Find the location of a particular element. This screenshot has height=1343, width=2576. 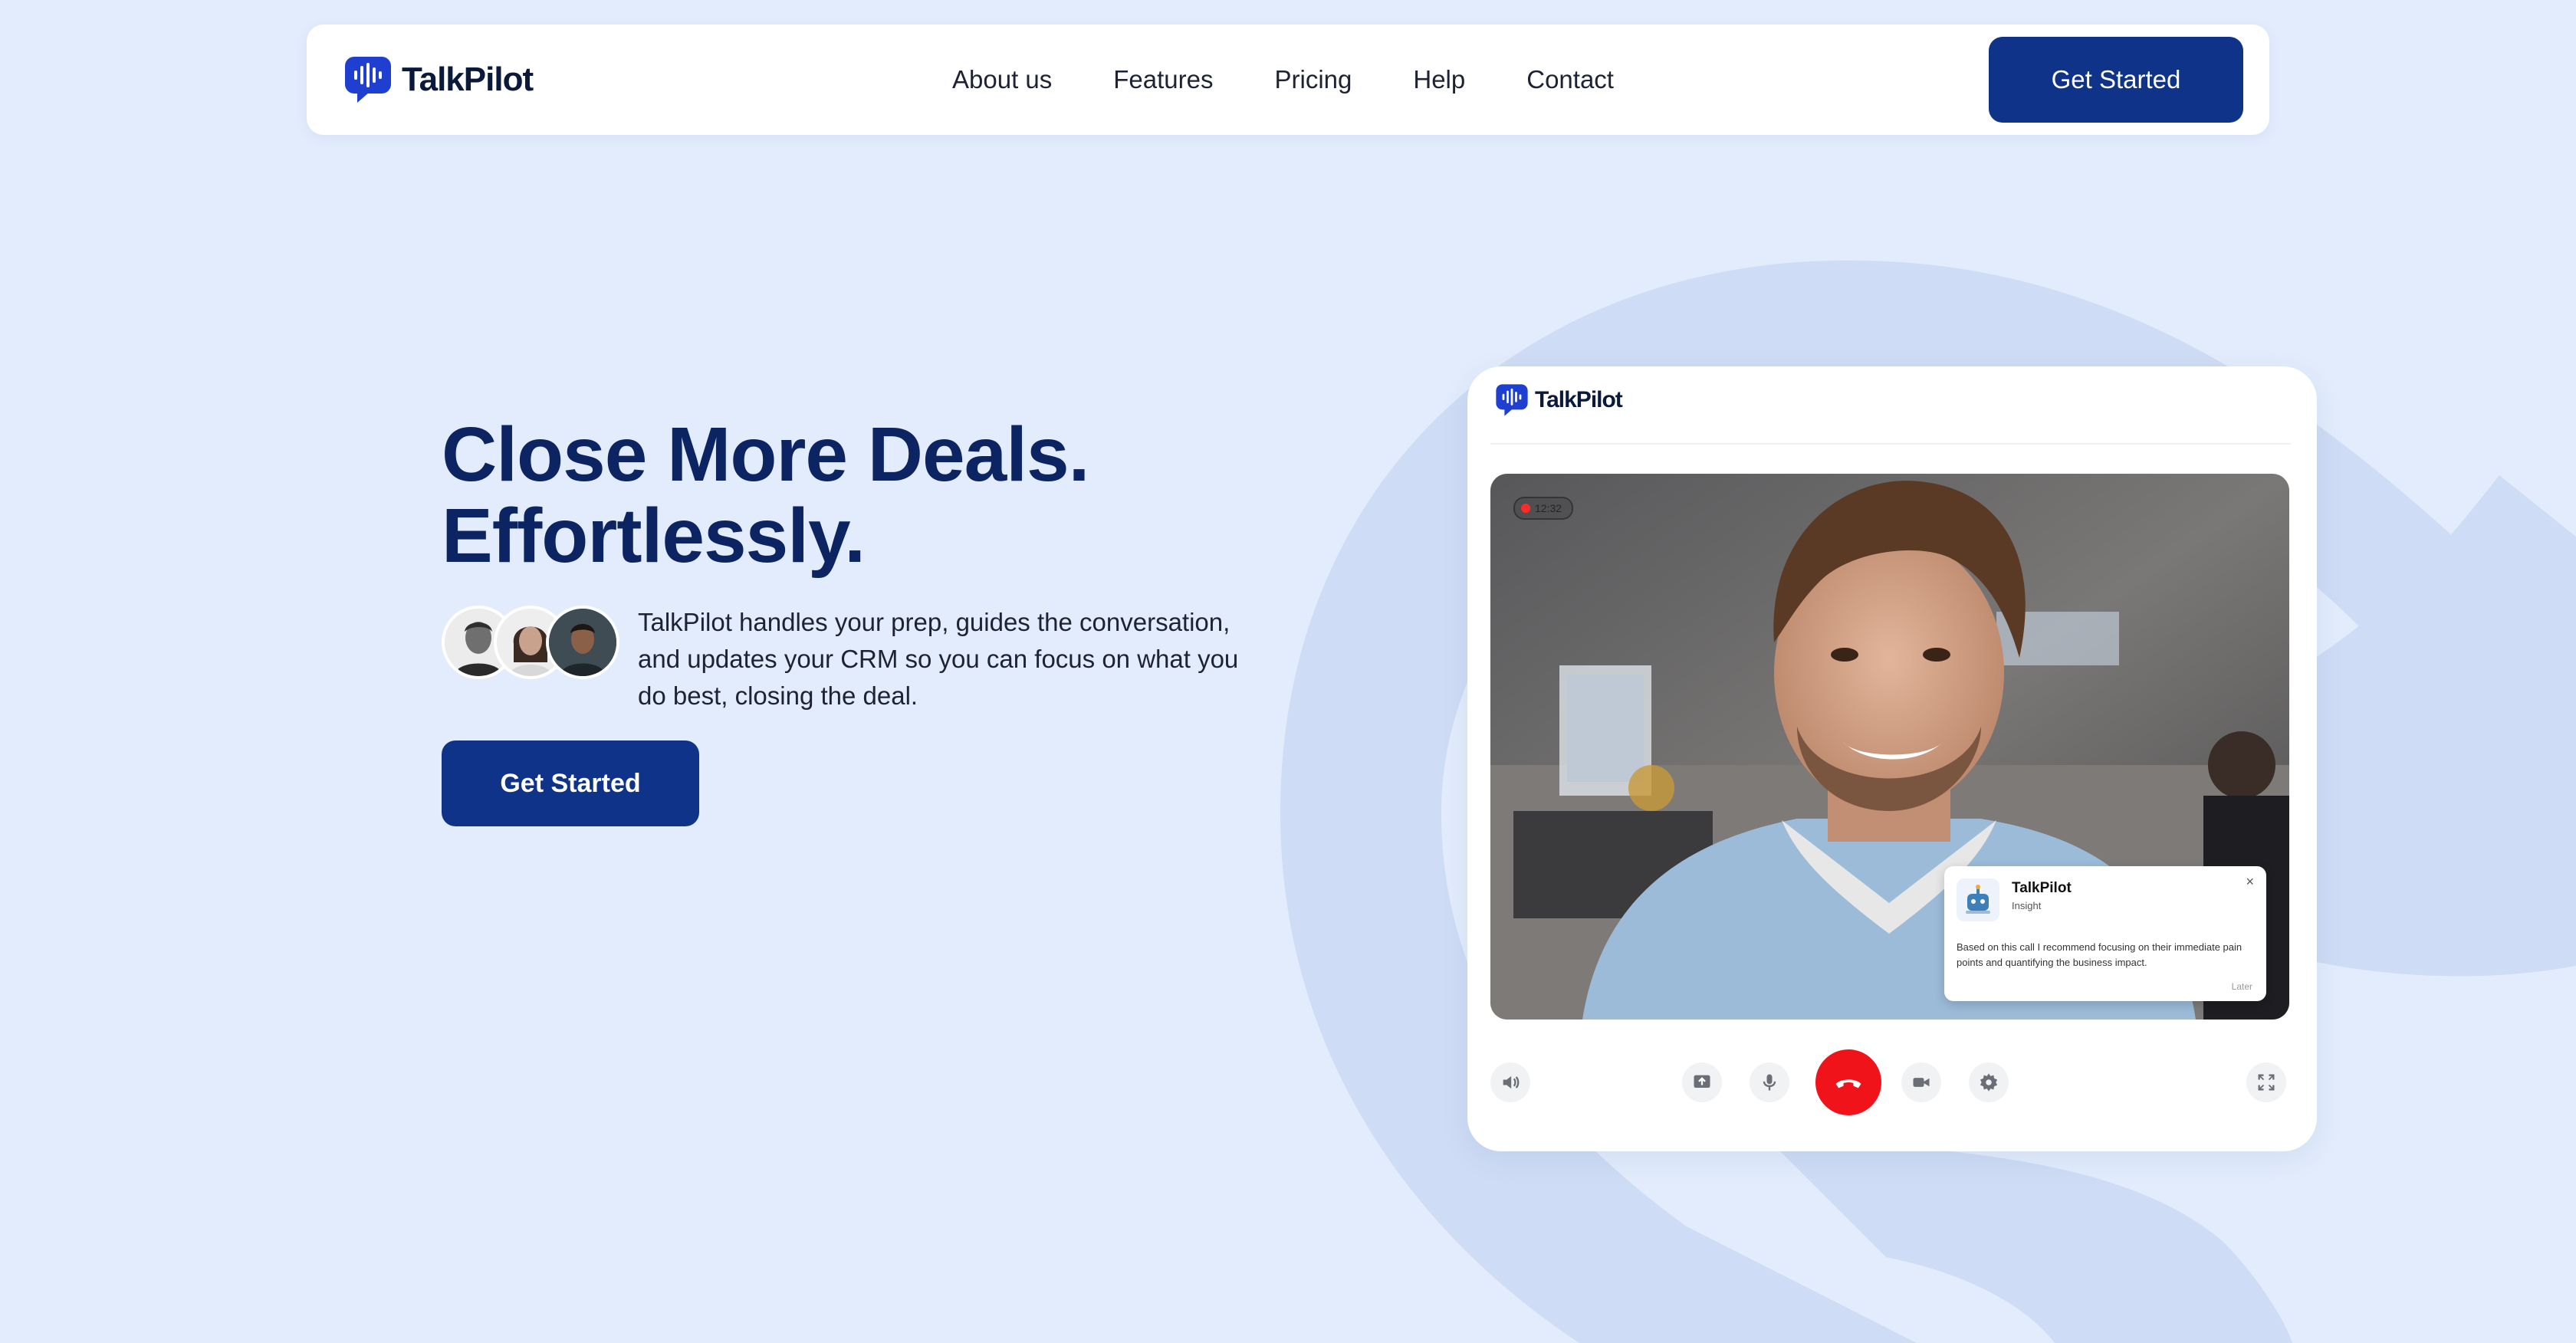

nav-get-started-button: Get Started is located at coordinates (2116, 80).